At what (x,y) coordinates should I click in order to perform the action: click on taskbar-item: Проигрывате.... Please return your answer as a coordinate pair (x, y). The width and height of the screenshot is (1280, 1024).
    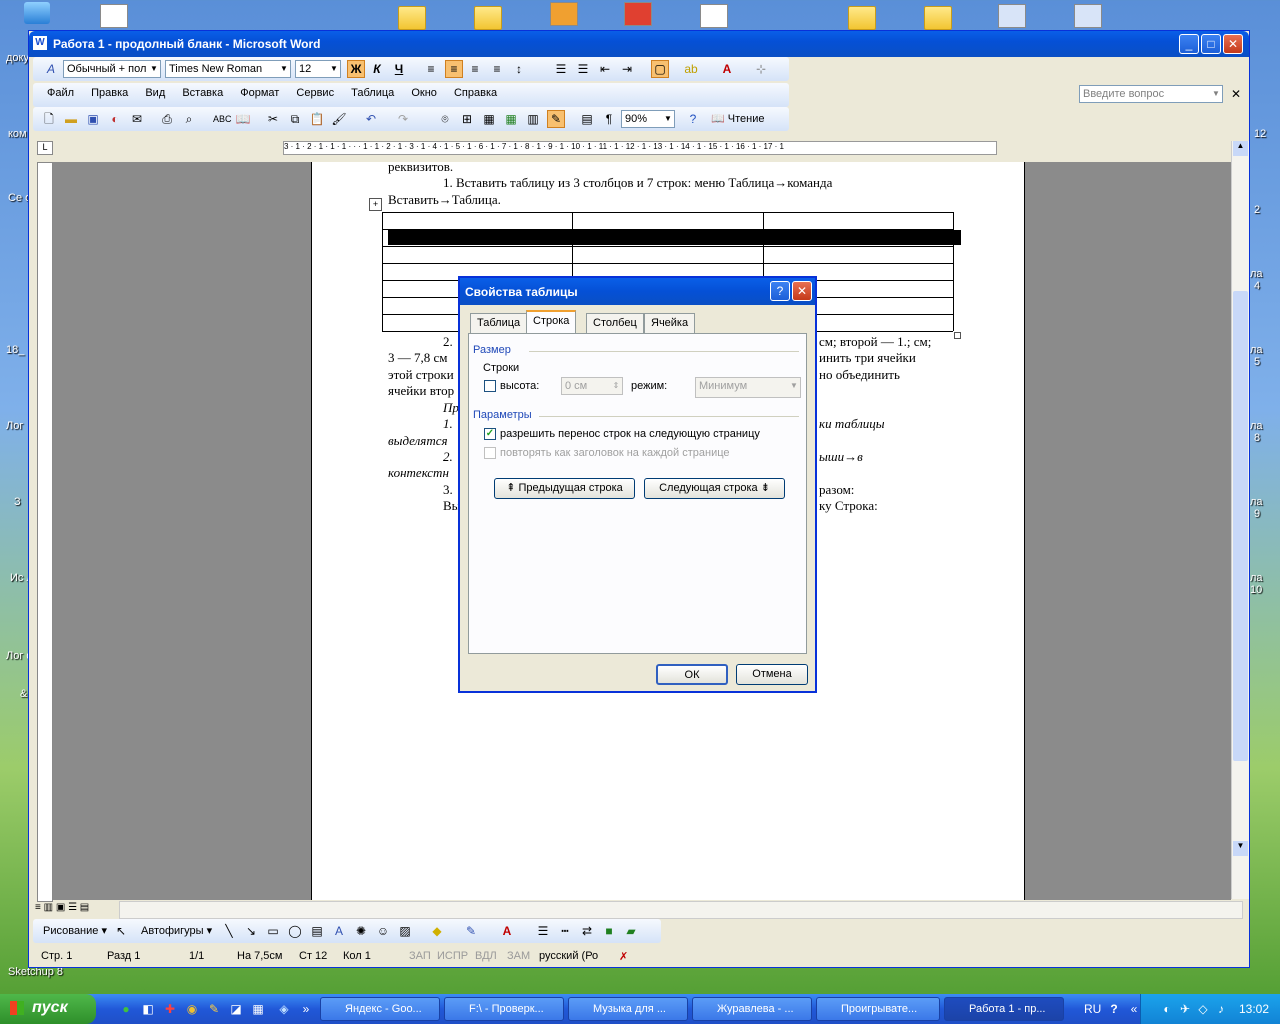
    Looking at the image, I should click on (878, 1009).